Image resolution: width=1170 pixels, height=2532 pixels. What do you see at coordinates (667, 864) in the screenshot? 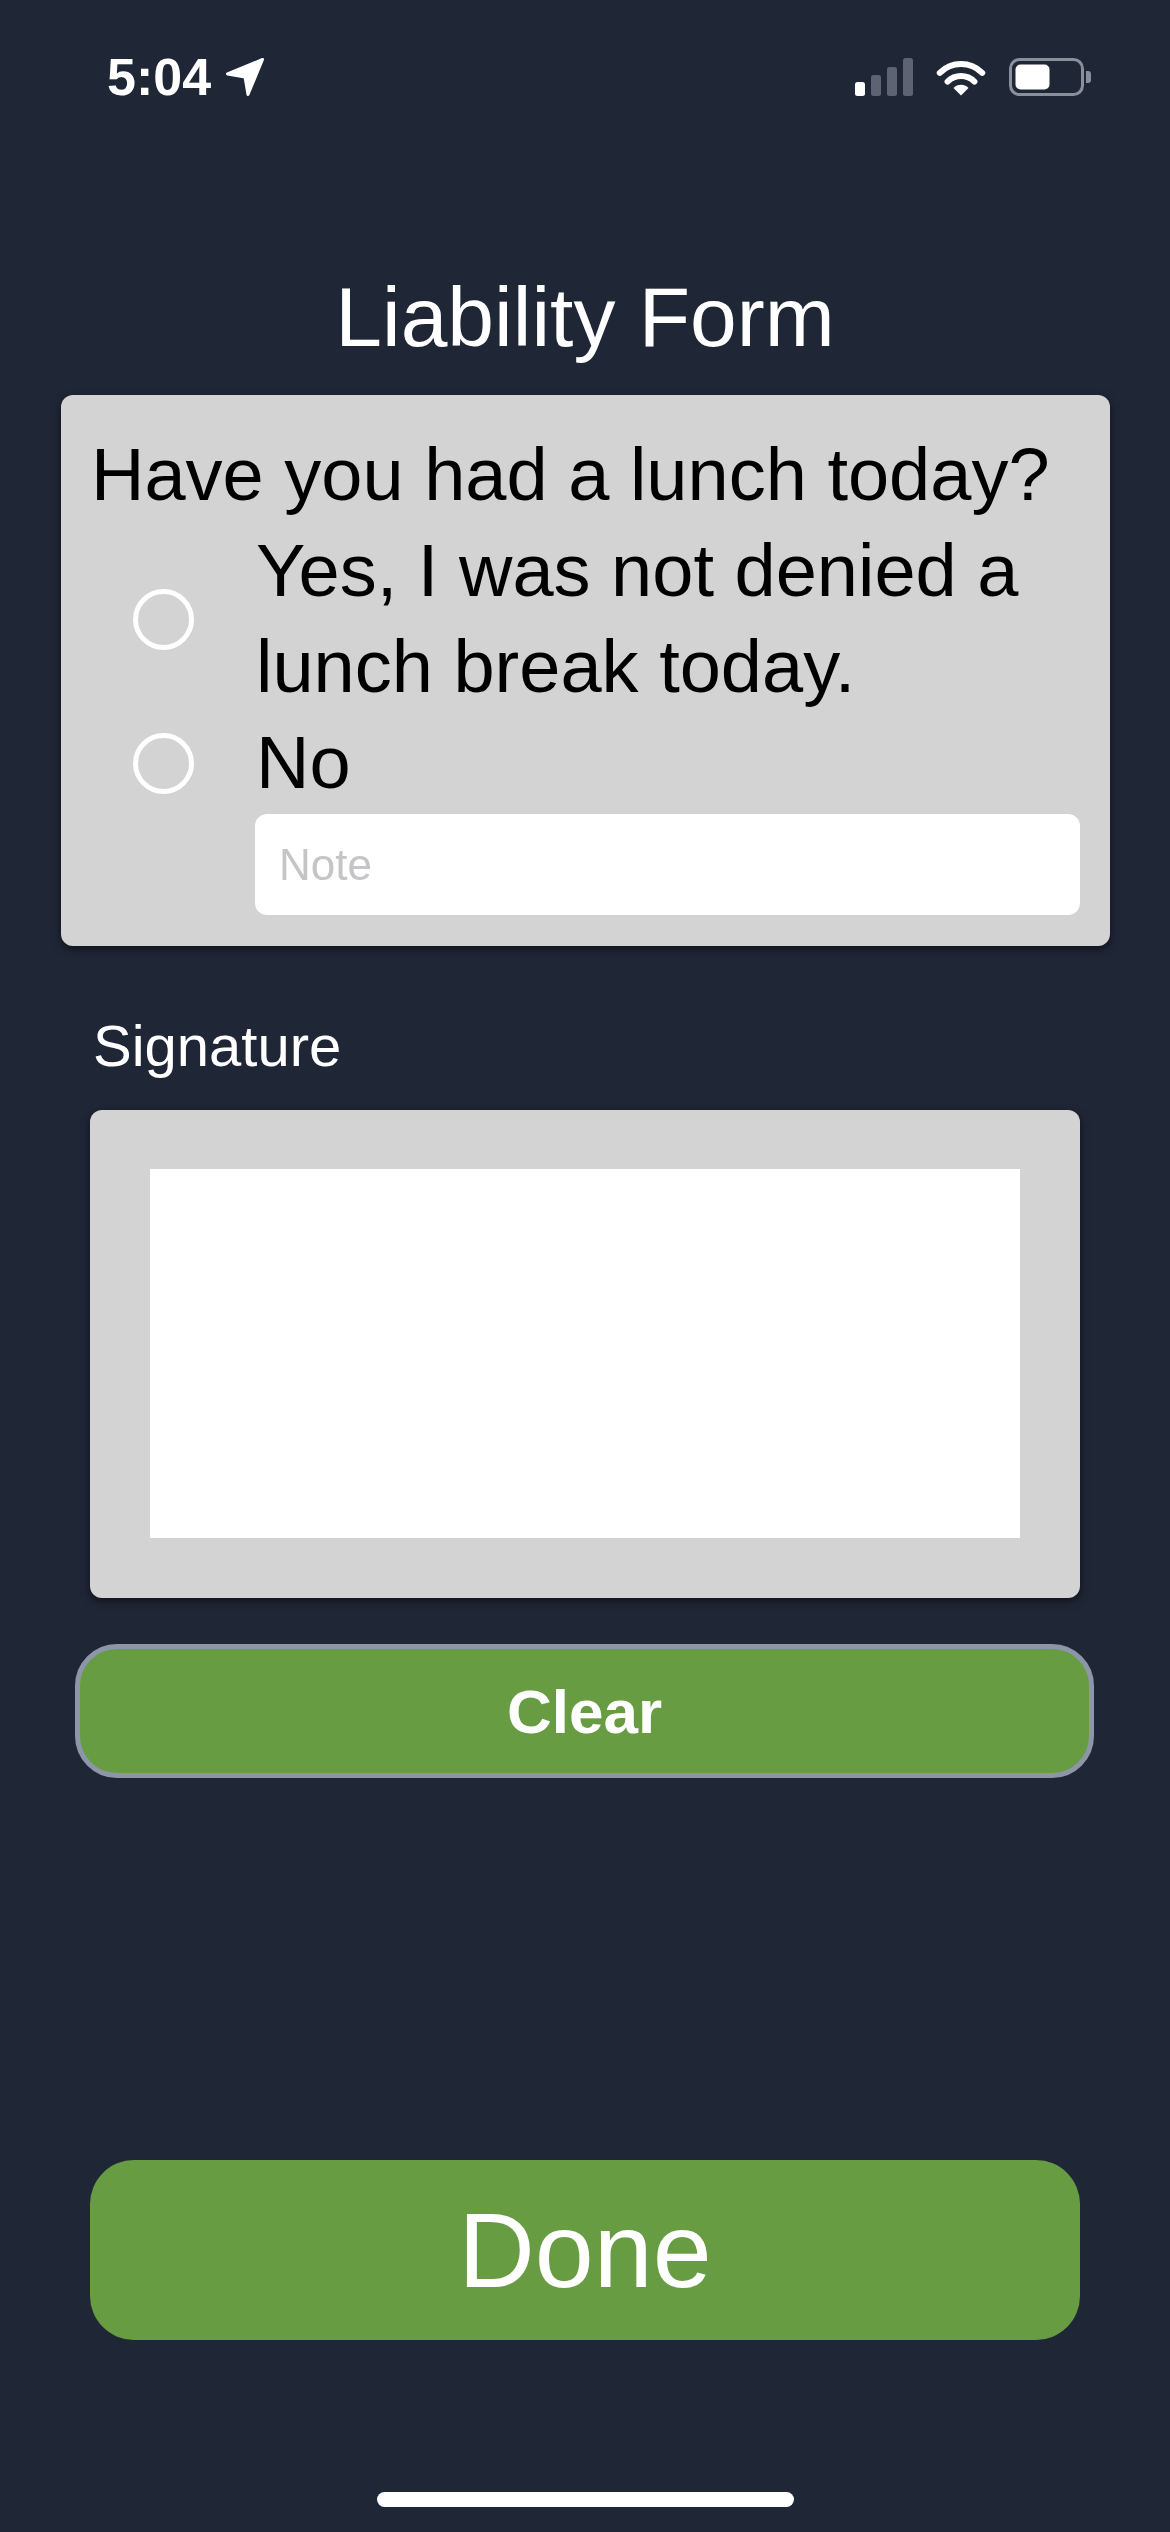
I see `note-field: Note` at bounding box center [667, 864].